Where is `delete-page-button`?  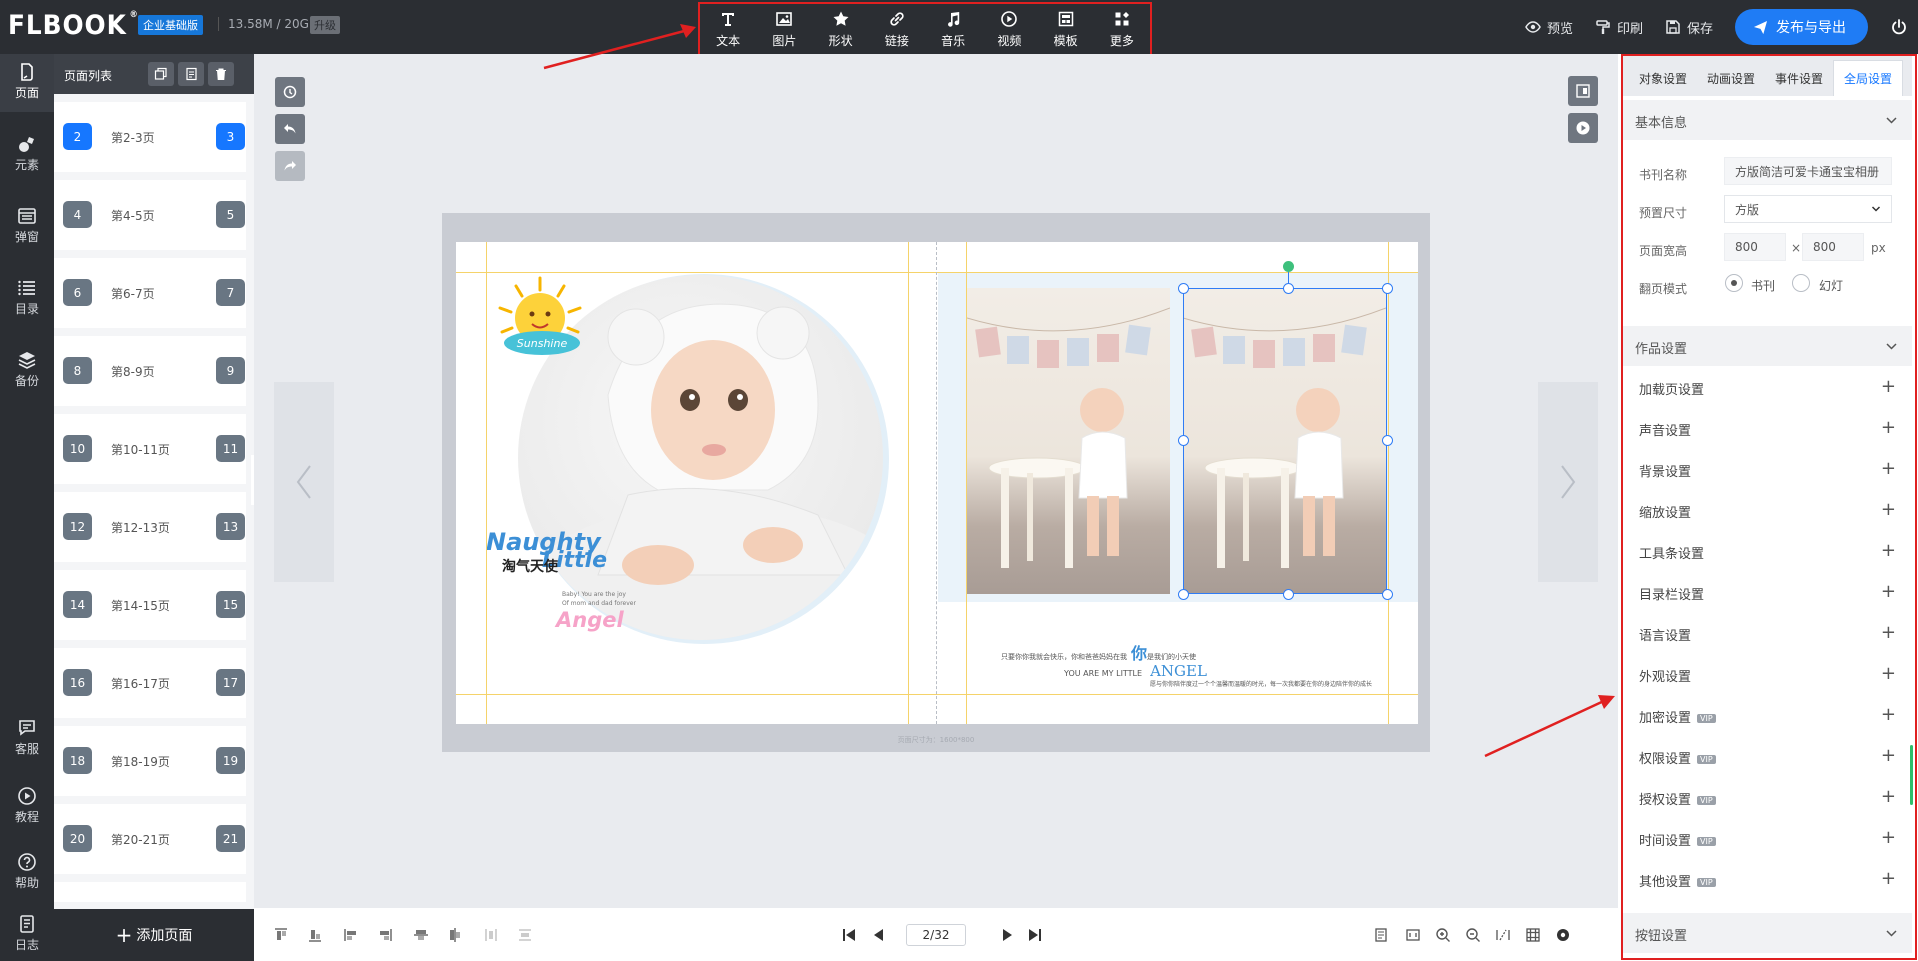
delete-page-button is located at coordinates (221, 74).